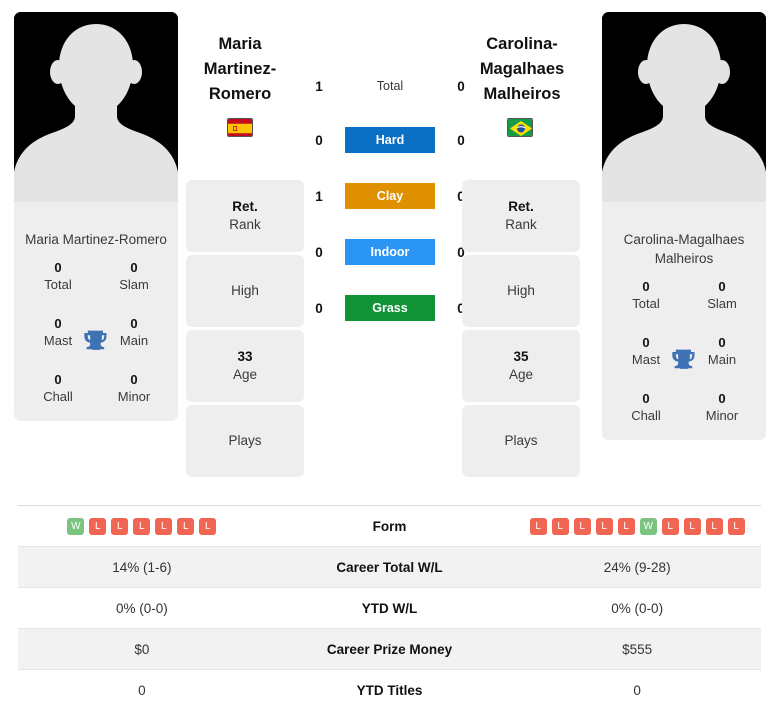  What do you see at coordinates (390, 252) in the screenshot?
I see `h2h-row-indoor: 0 Indoor 0` at bounding box center [390, 252].